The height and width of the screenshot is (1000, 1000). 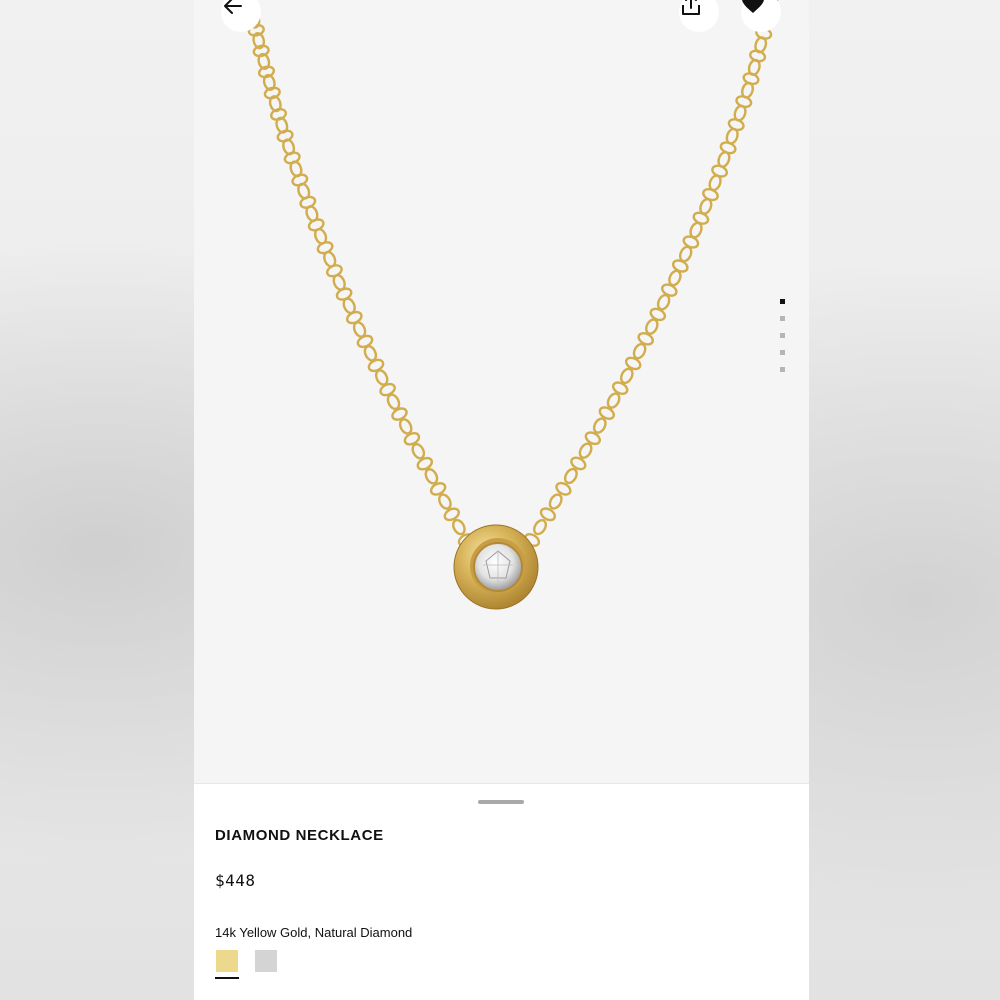 I want to click on sheet-drag-handle, so click(x=501, y=802).